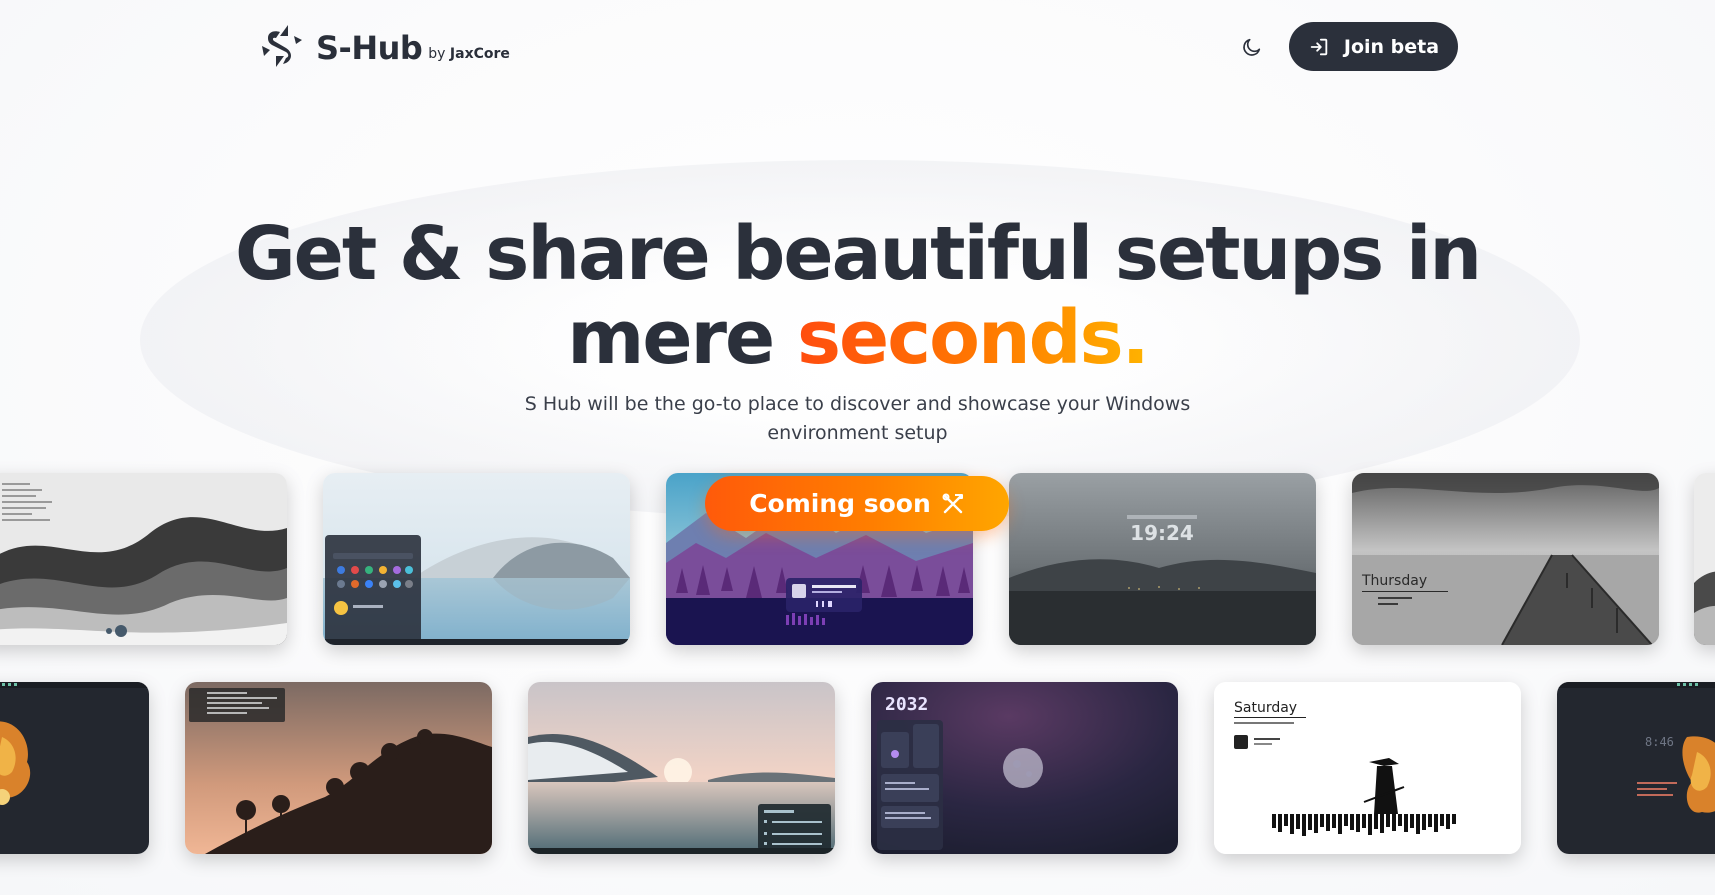  I want to click on site-header: S-Hub by JaxCore Join beta, so click(857, 47).